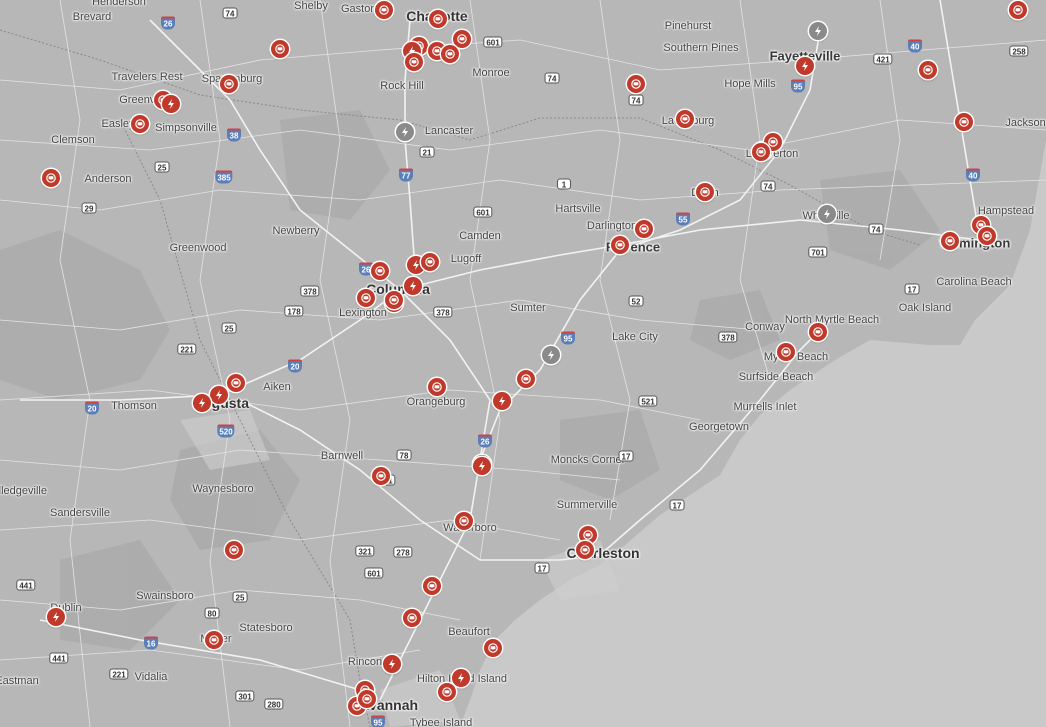 The image size is (1046, 727). I want to click on us-route-shield: 280, so click(274, 704).